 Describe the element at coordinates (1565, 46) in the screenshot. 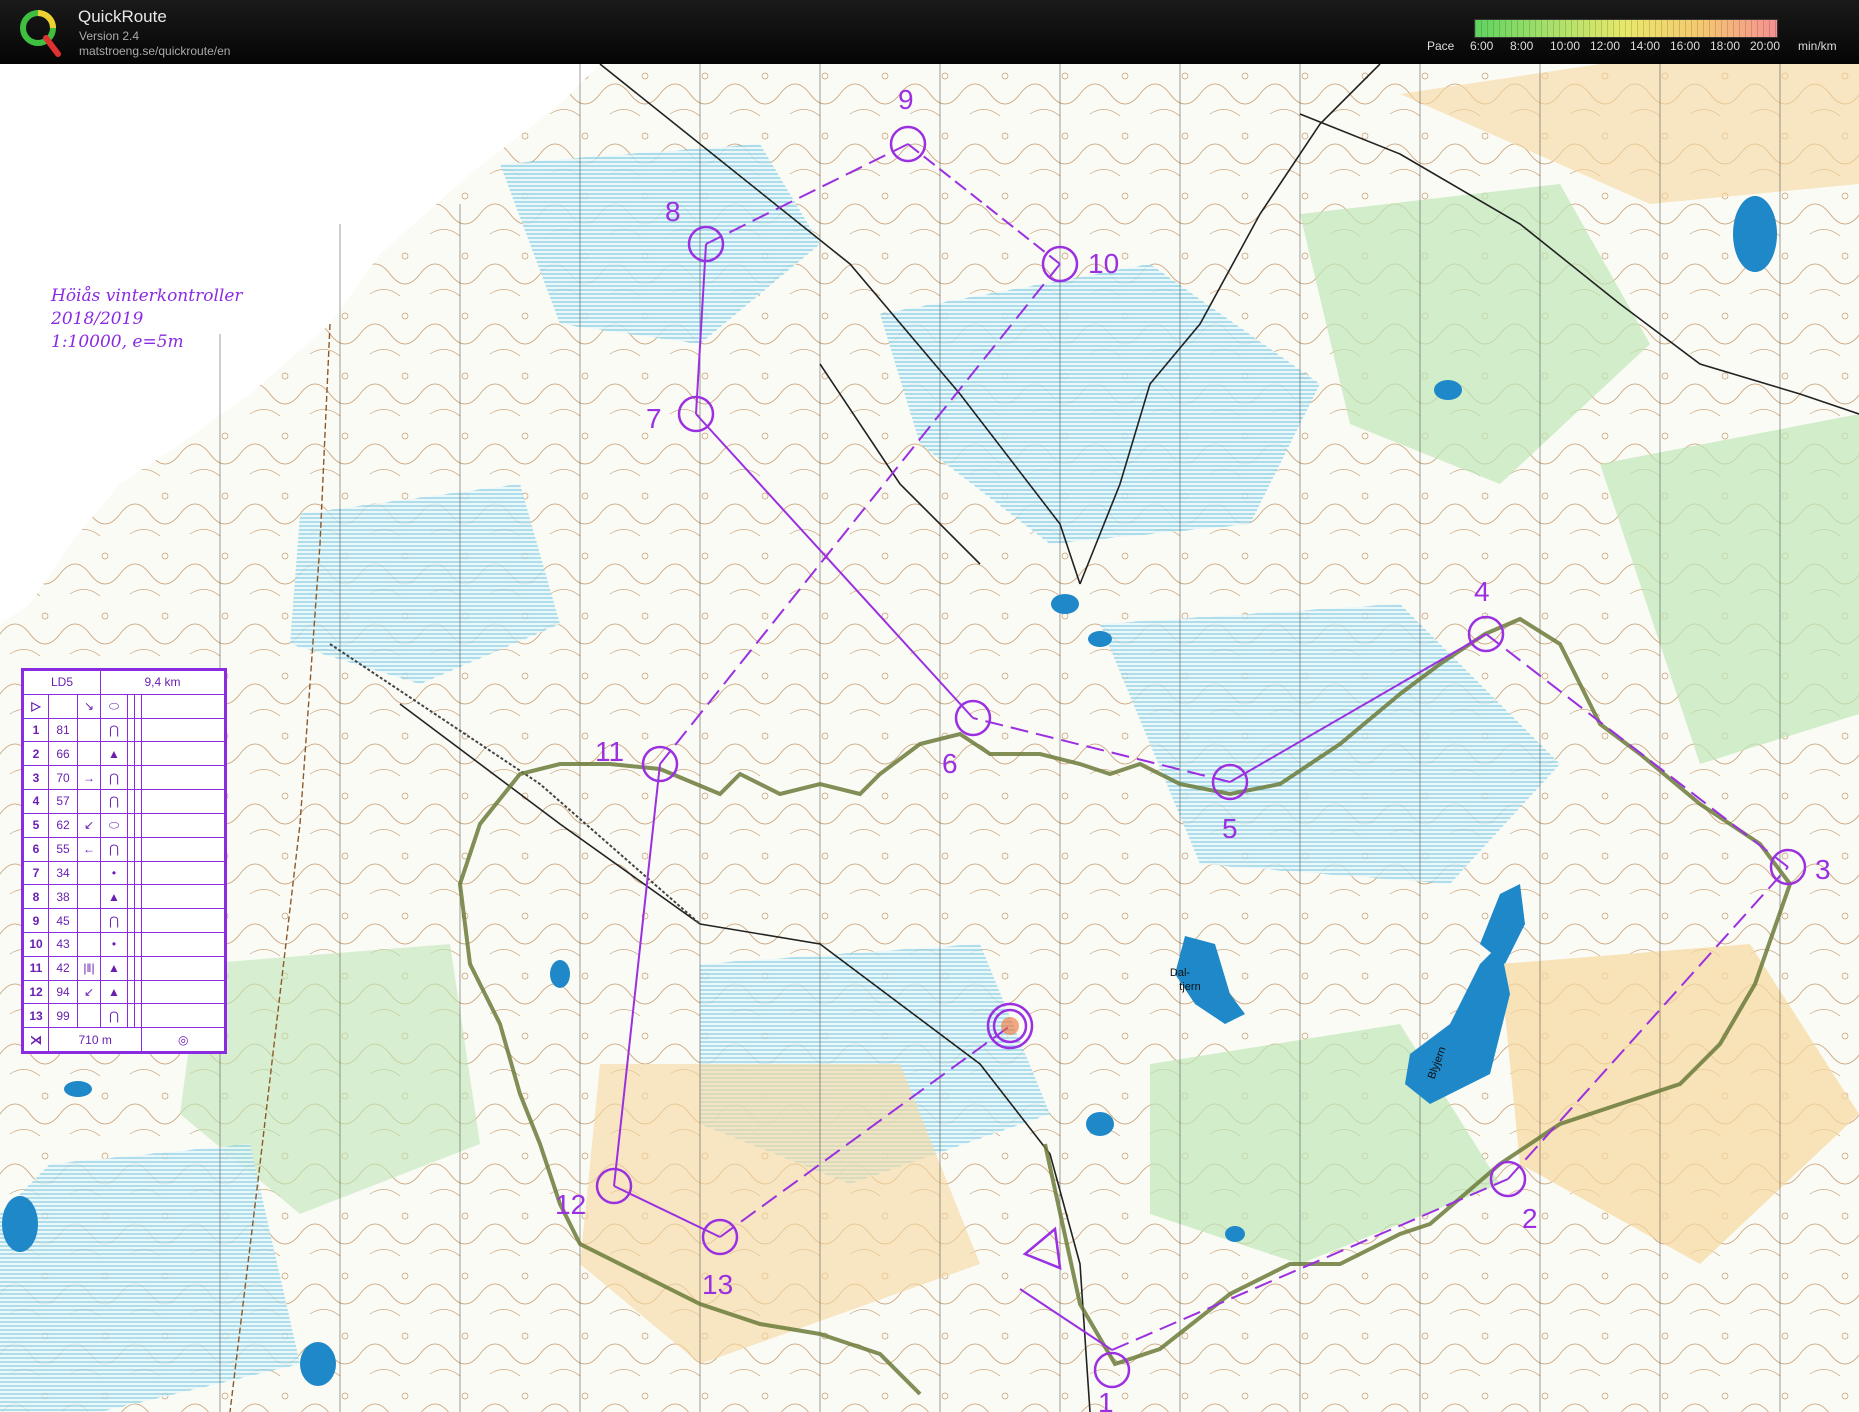

I see `pace-tick: 10:00` at that location.